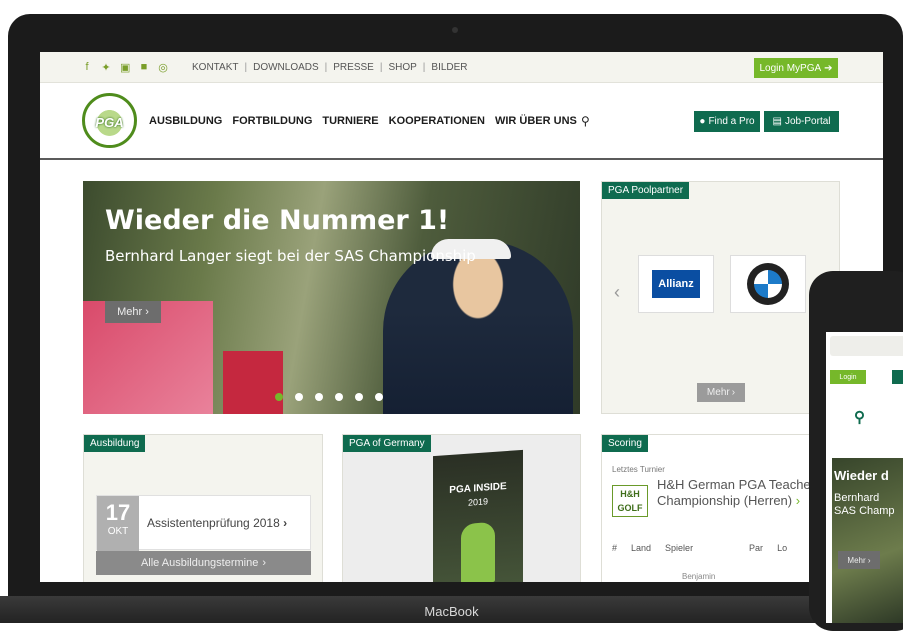  I want to click on find-a-pro-button: ● Find a Pro, so click(727, 121).